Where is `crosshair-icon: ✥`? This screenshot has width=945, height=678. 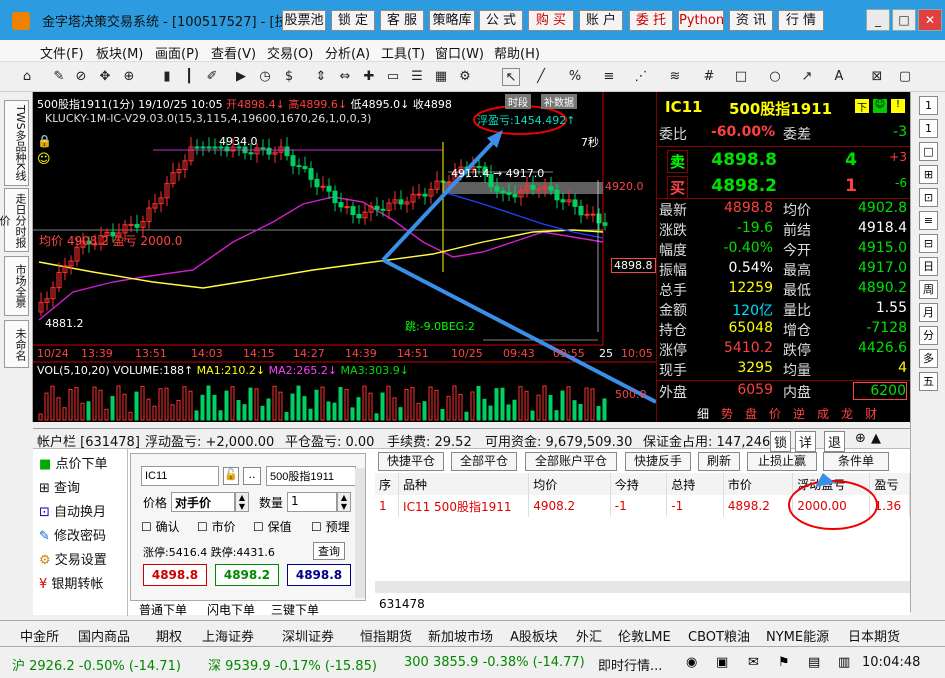
crosshair-icon: ✥ is located at coordinates (105, 77).